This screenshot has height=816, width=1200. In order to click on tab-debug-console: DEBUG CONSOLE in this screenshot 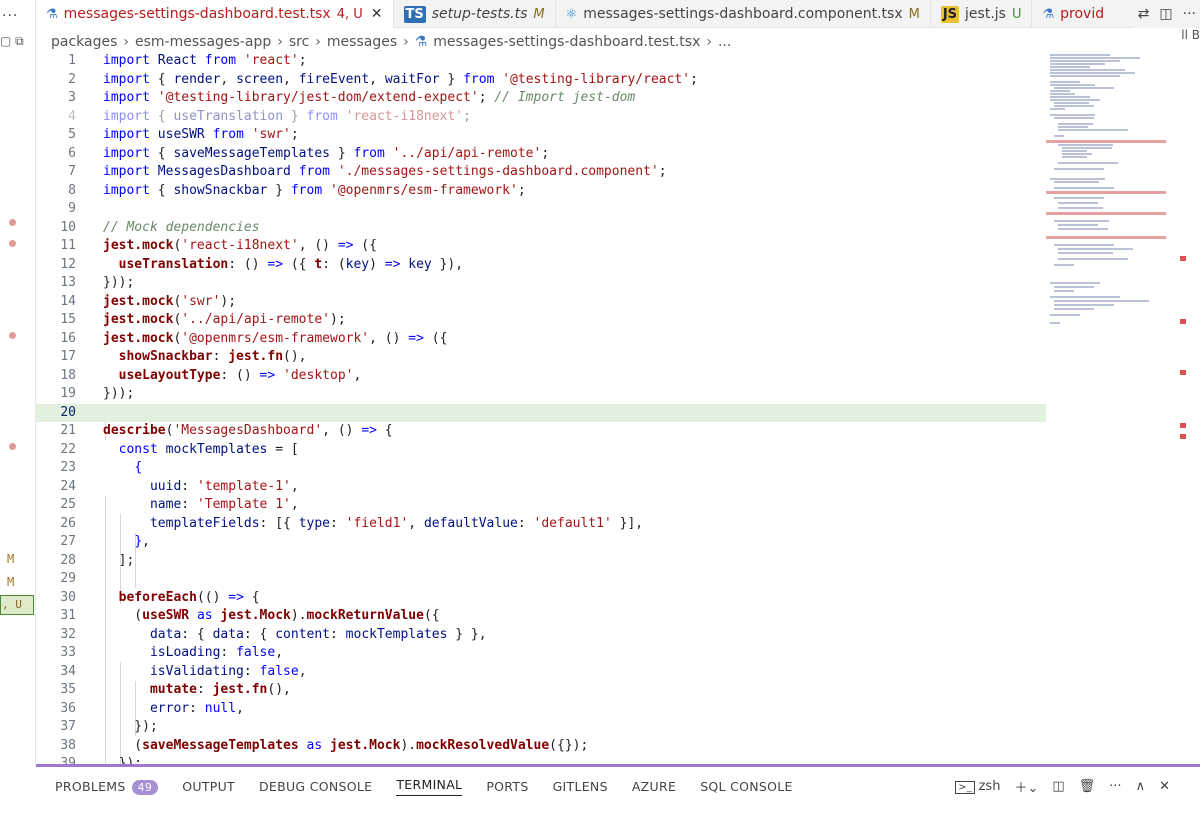, I will do `click(315, 786)`.